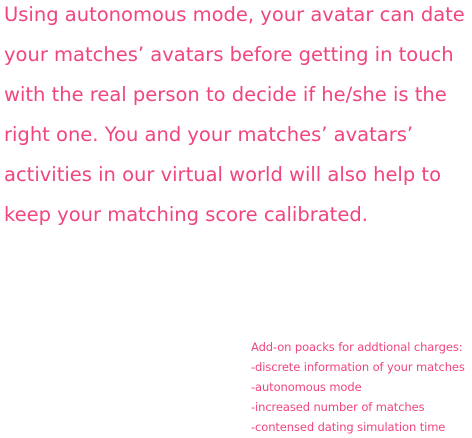 The image size is (472, 438). I want to click on addon-item: -increased number of matches, so click(338, 407).